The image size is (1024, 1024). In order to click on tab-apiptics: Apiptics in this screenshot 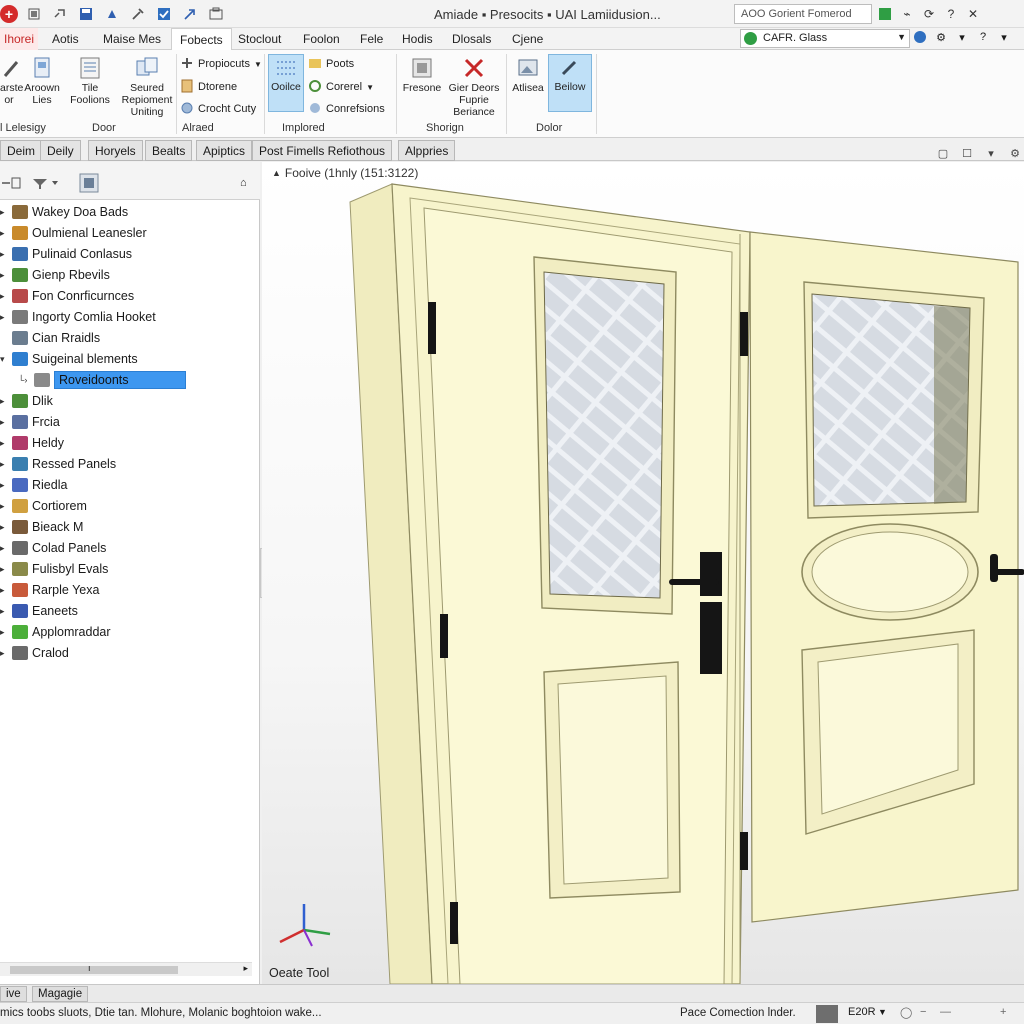, I will do `click(224, 150)`.